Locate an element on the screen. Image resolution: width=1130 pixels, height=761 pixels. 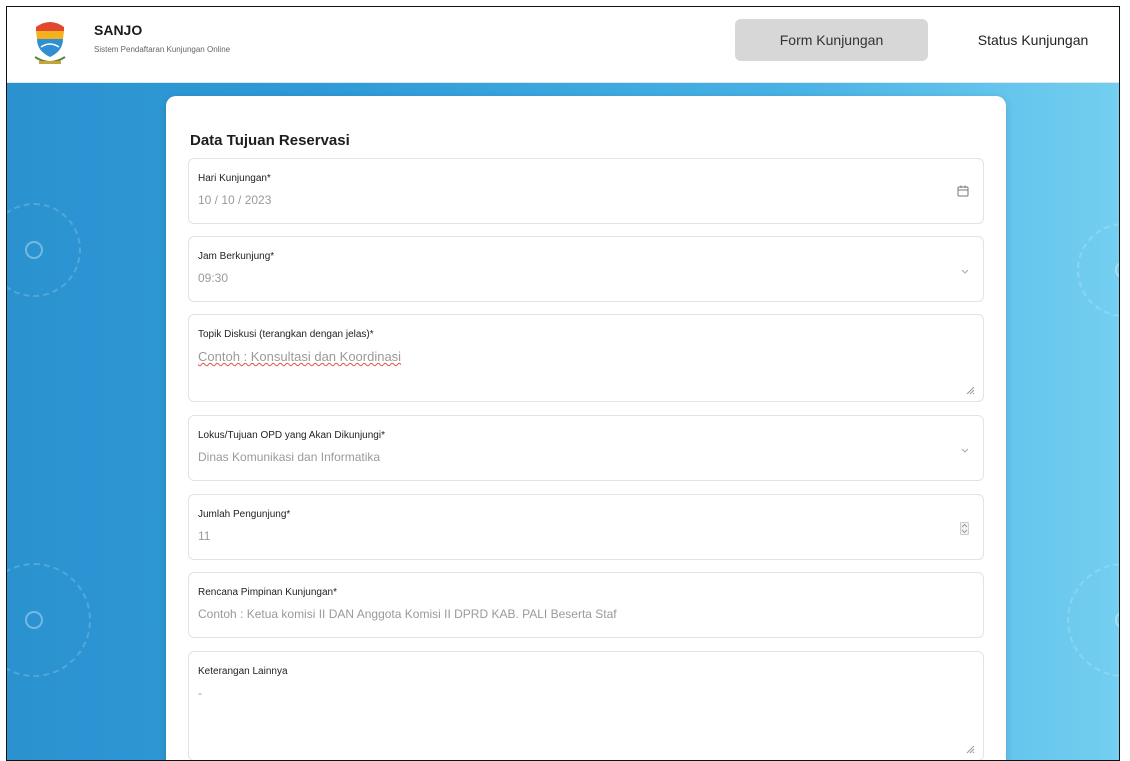
visit-date-label: Hari Kunjungan* is located at coordinates (234, 178).